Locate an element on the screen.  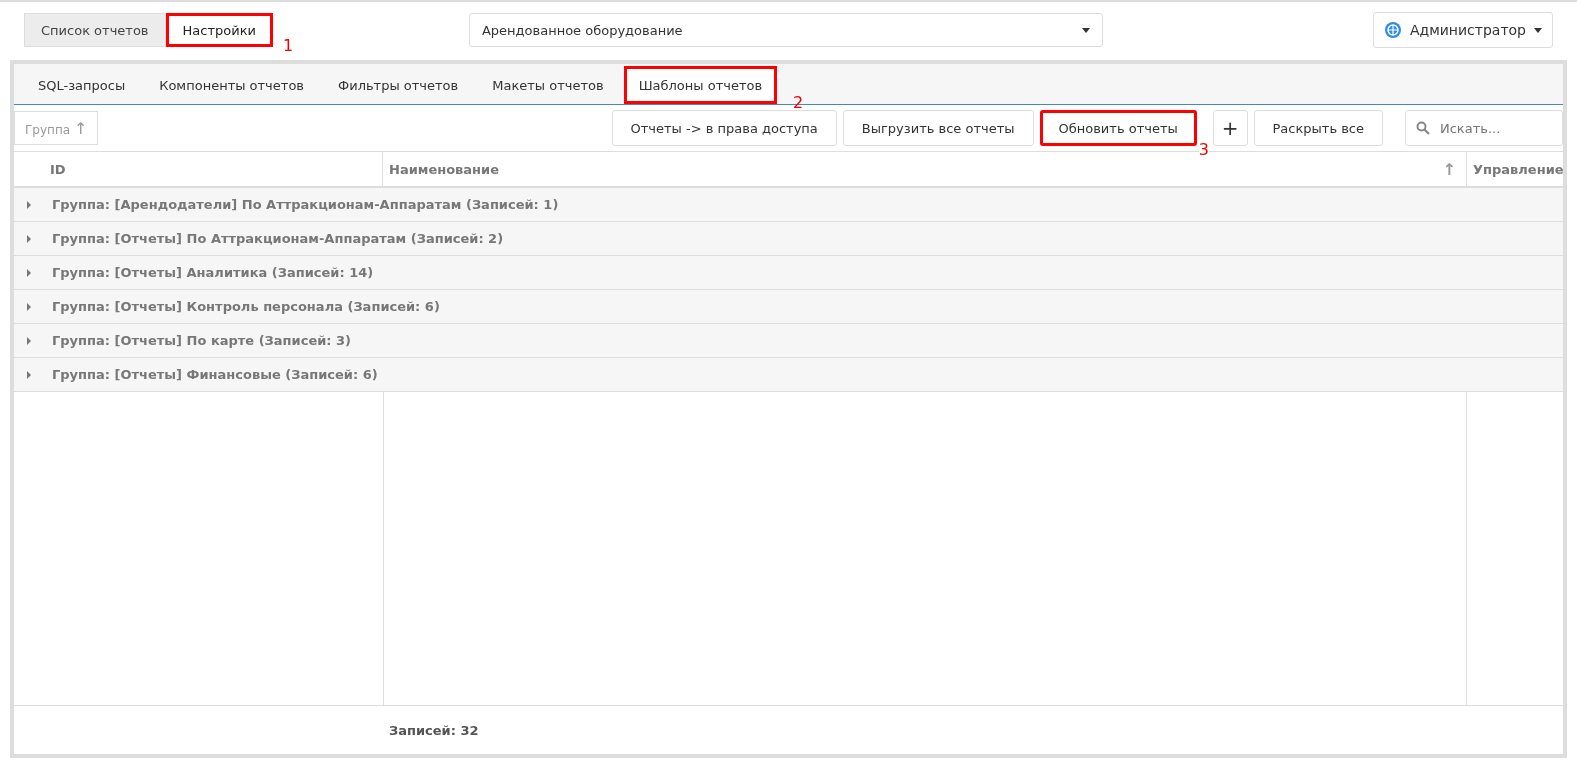
toolbar-button: Обновить отчеты is located at coordinates (1118, 128).